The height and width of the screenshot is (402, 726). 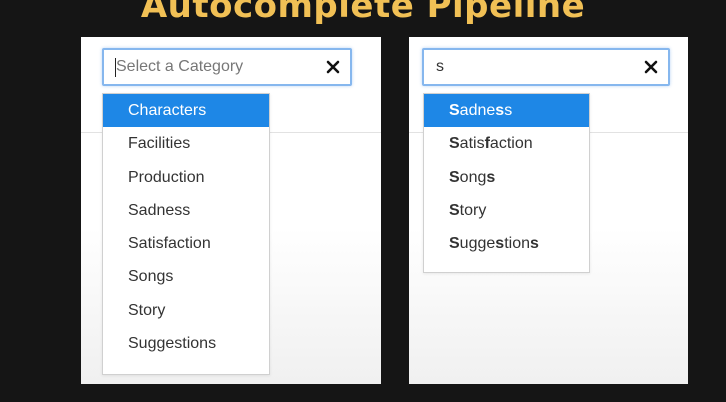 I want to click on filtered-dropdown-list: Sadness Satisfaction Songs Story Suggestions, so click(x=506, y=183).